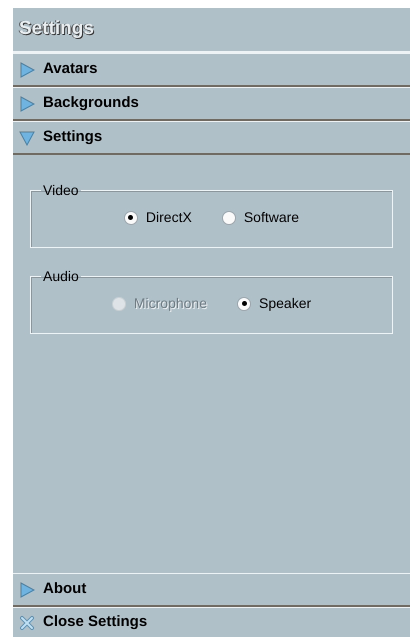 This screenshot has height=637, width=410. What do you see at coordinates (211, 138) in the screenshot?
I see `section-header: Settings` at bounding box center [211, 138].